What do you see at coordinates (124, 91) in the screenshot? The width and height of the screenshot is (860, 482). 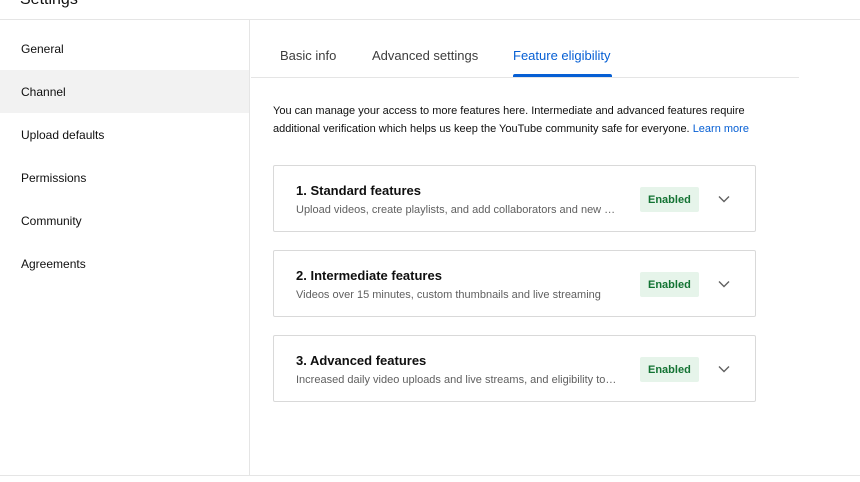 I see `sidebar-item-channel: Channel` at bounding box center [124, 91].